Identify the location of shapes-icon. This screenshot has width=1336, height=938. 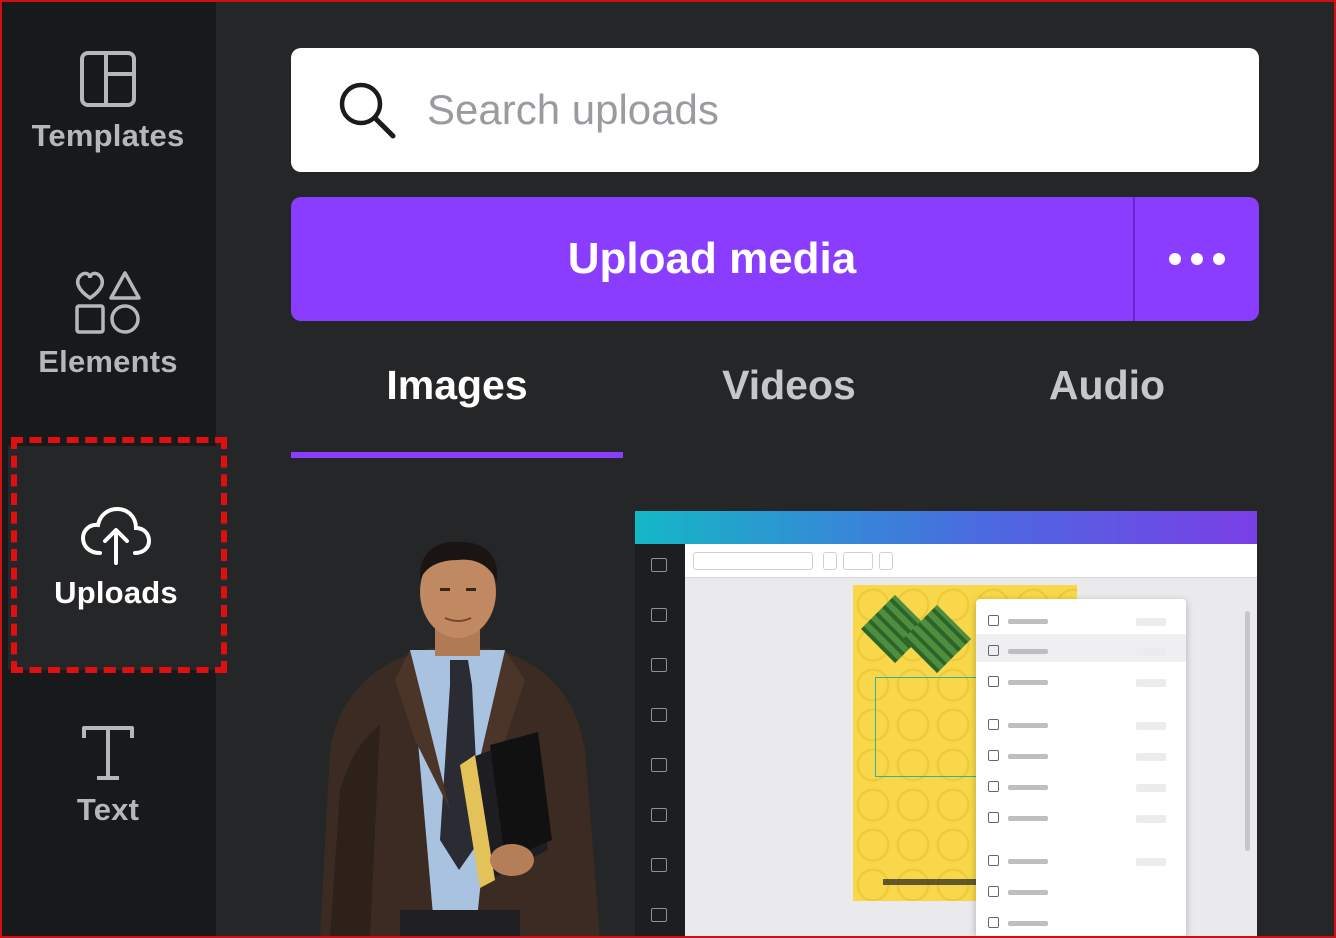
(108, 302).